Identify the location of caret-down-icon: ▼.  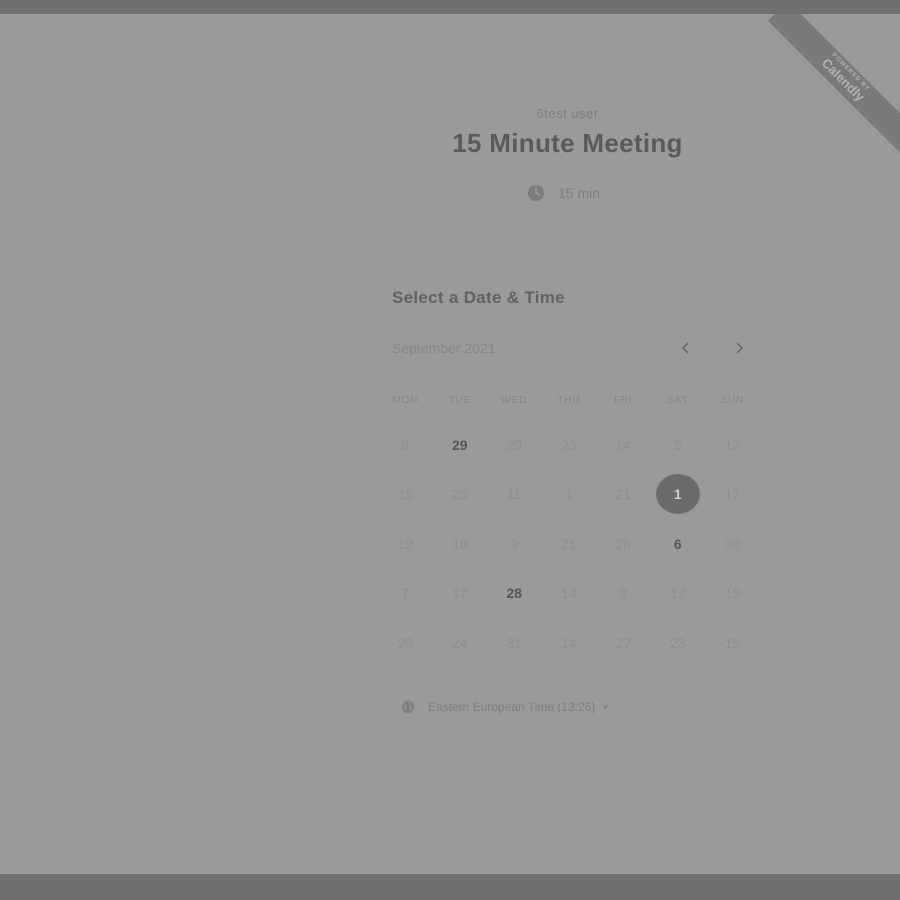
(605, 707).